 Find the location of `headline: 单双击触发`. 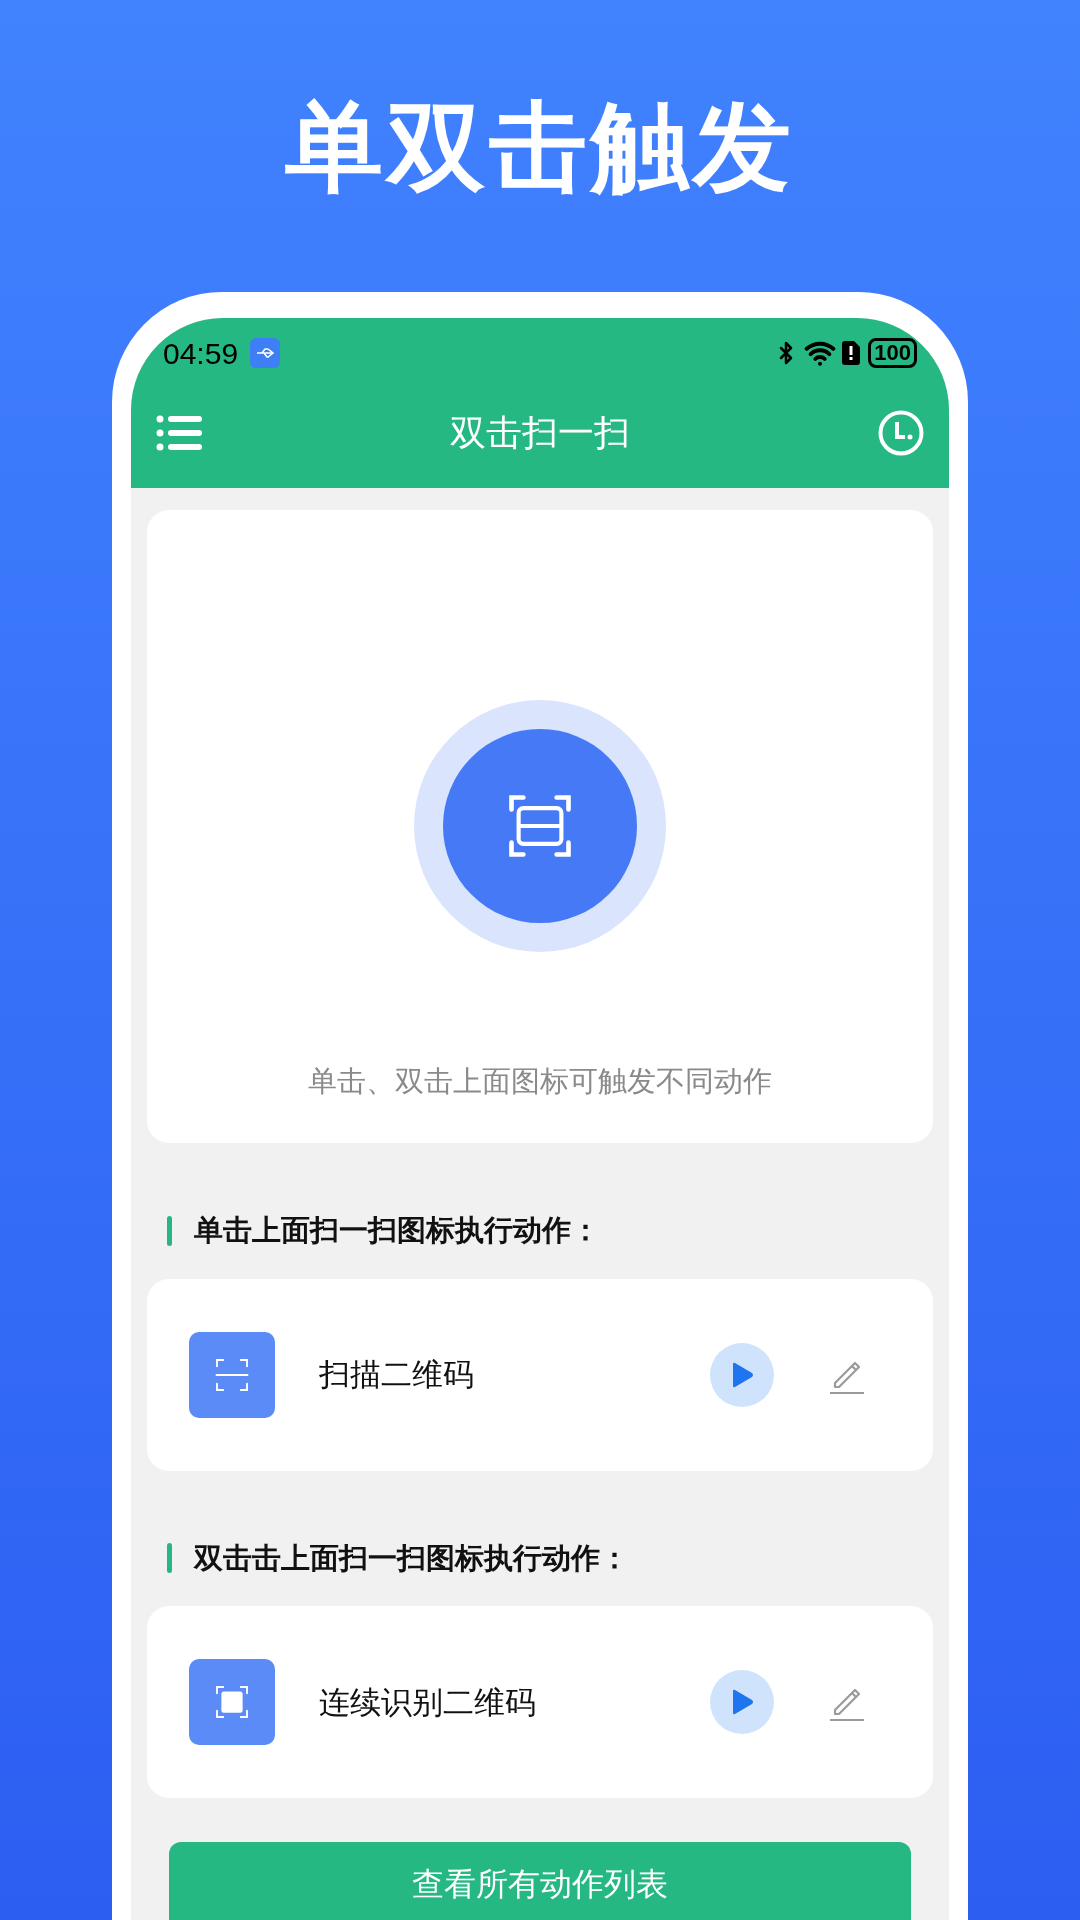

headline: 单双击触发 is located at coordinates (540, 147).